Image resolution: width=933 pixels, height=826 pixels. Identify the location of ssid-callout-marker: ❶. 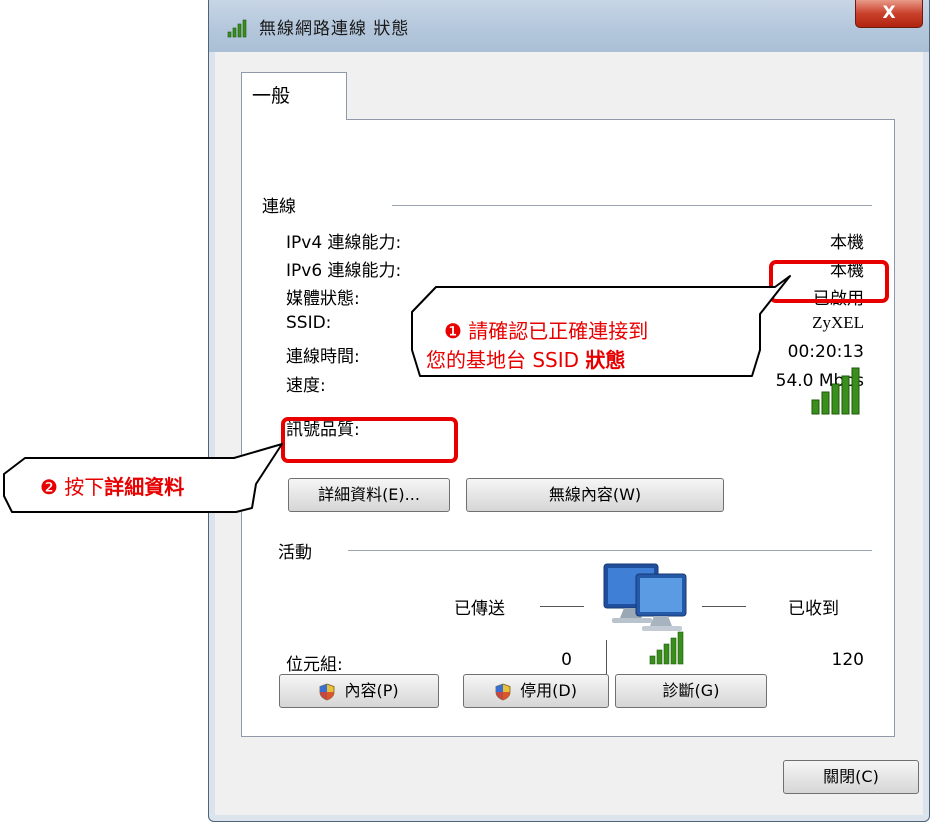
(453, 331).